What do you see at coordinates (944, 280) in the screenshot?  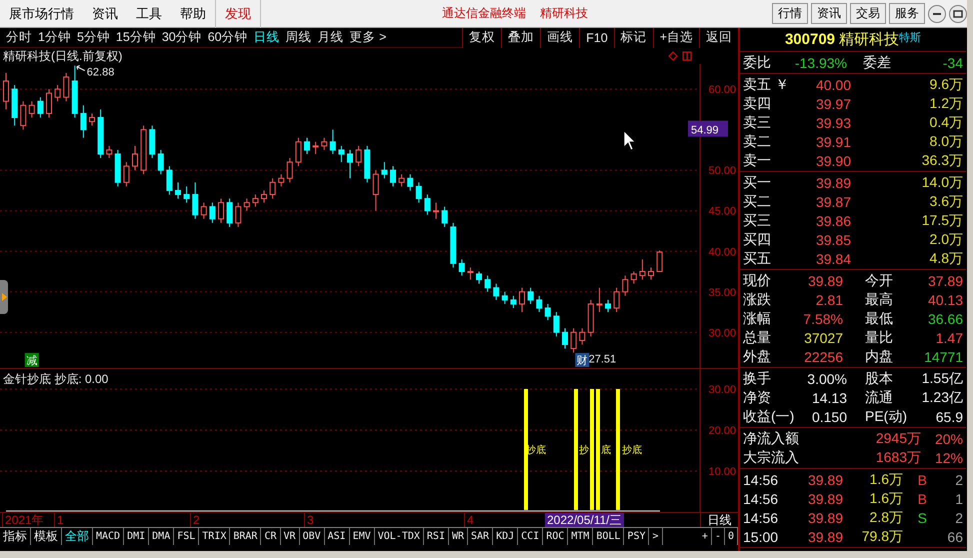 I see `quote-value: 37.89` at bounding box center [944, 280].